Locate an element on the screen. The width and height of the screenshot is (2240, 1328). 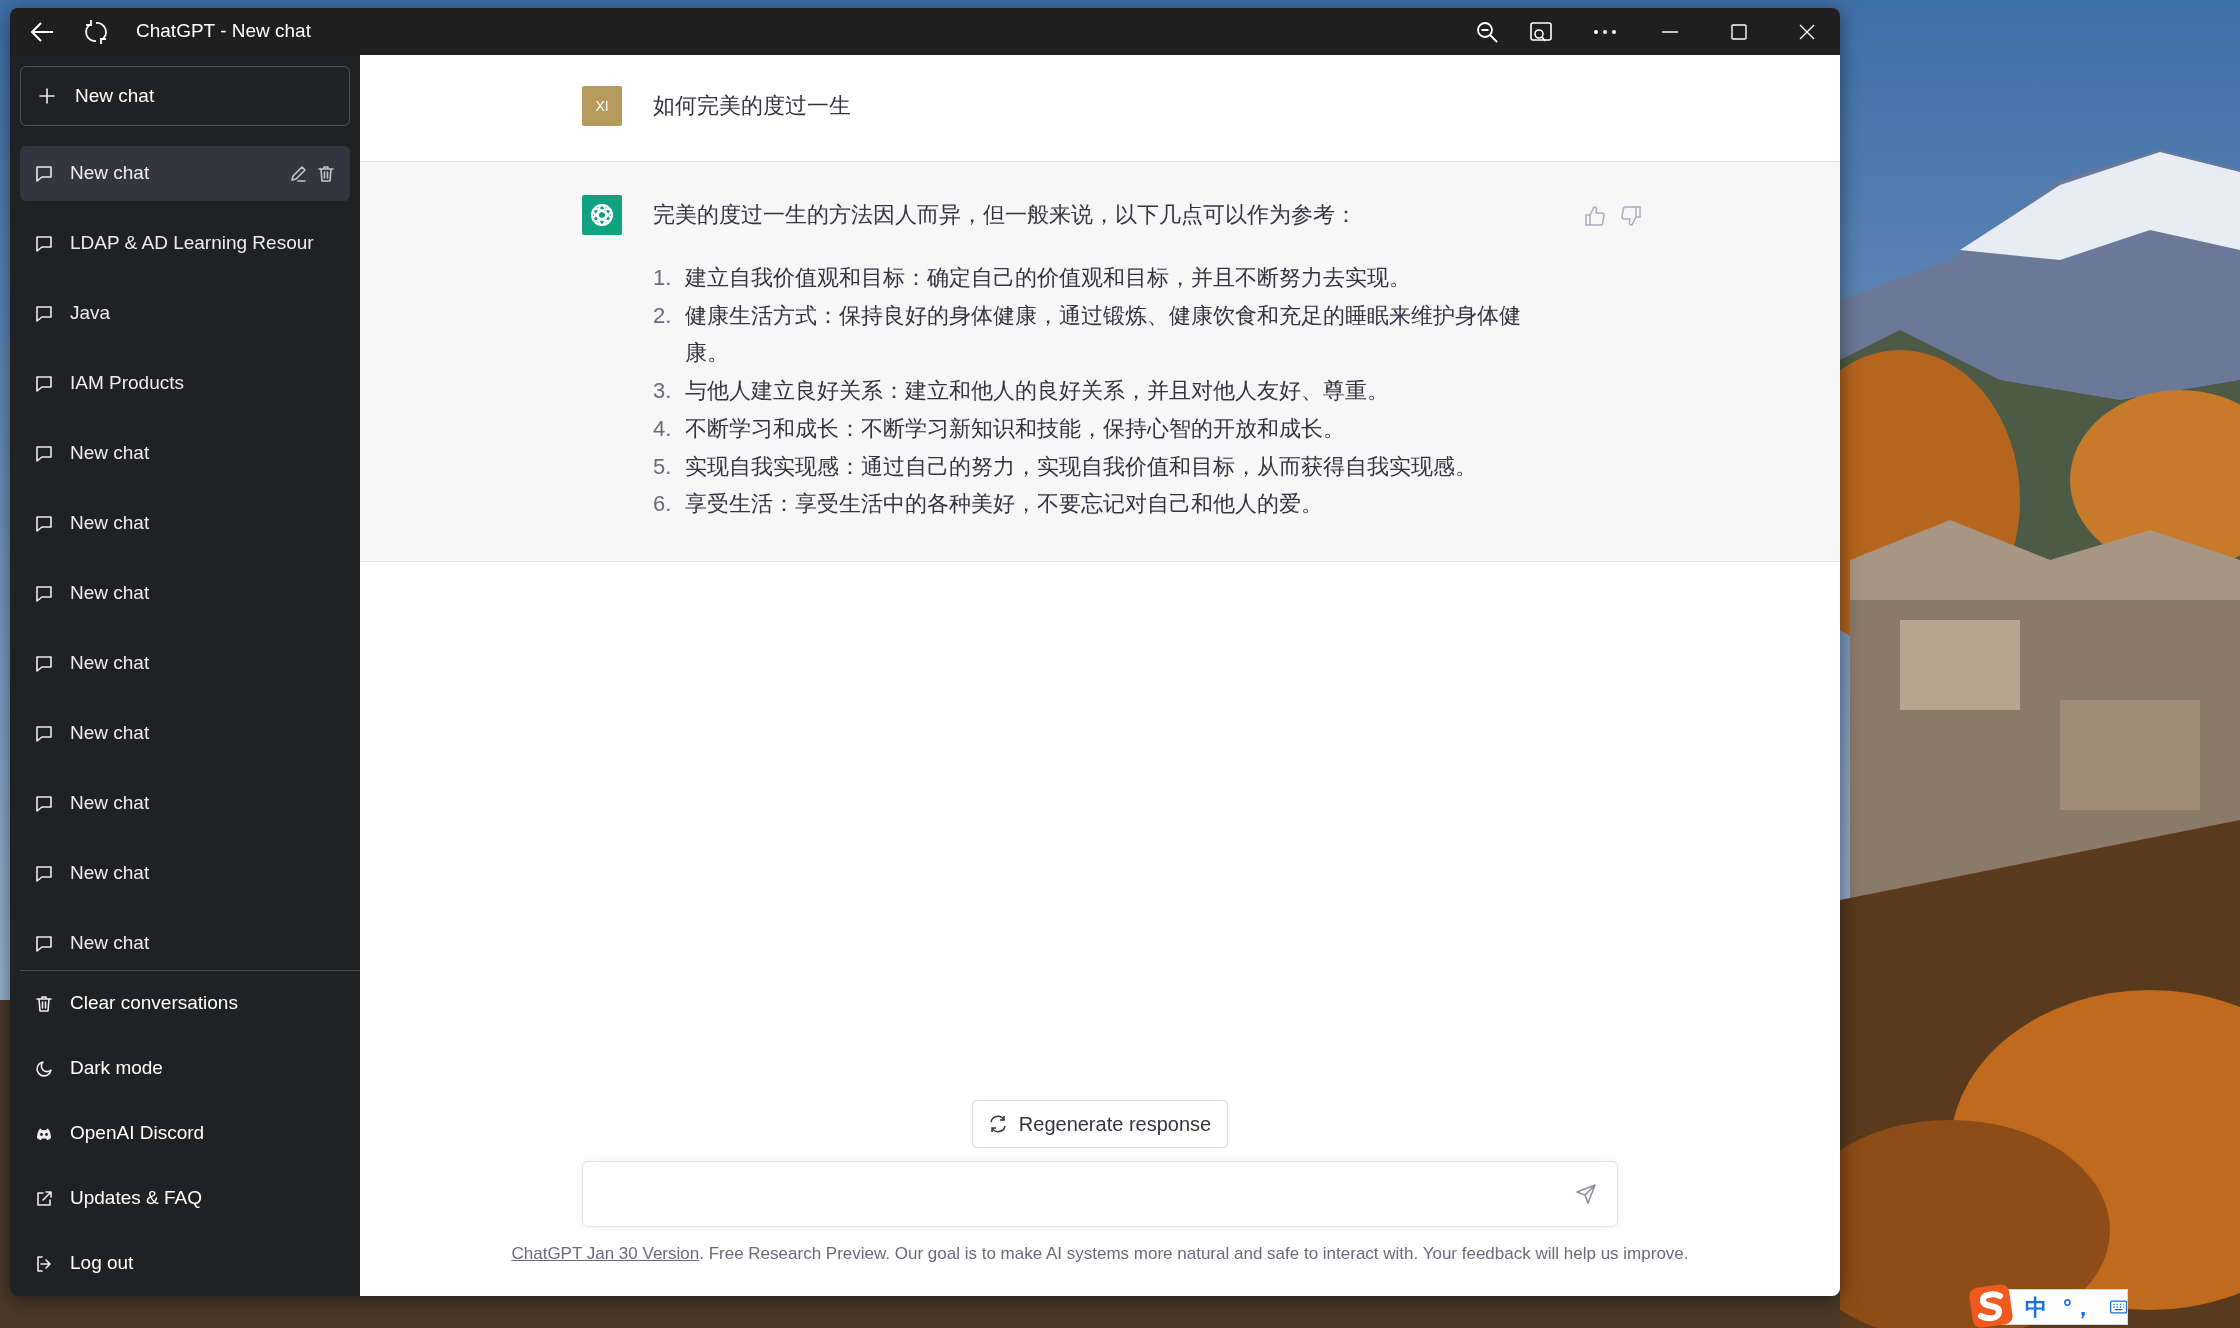
conversation-item: Java is located at coordinates (185, 313).